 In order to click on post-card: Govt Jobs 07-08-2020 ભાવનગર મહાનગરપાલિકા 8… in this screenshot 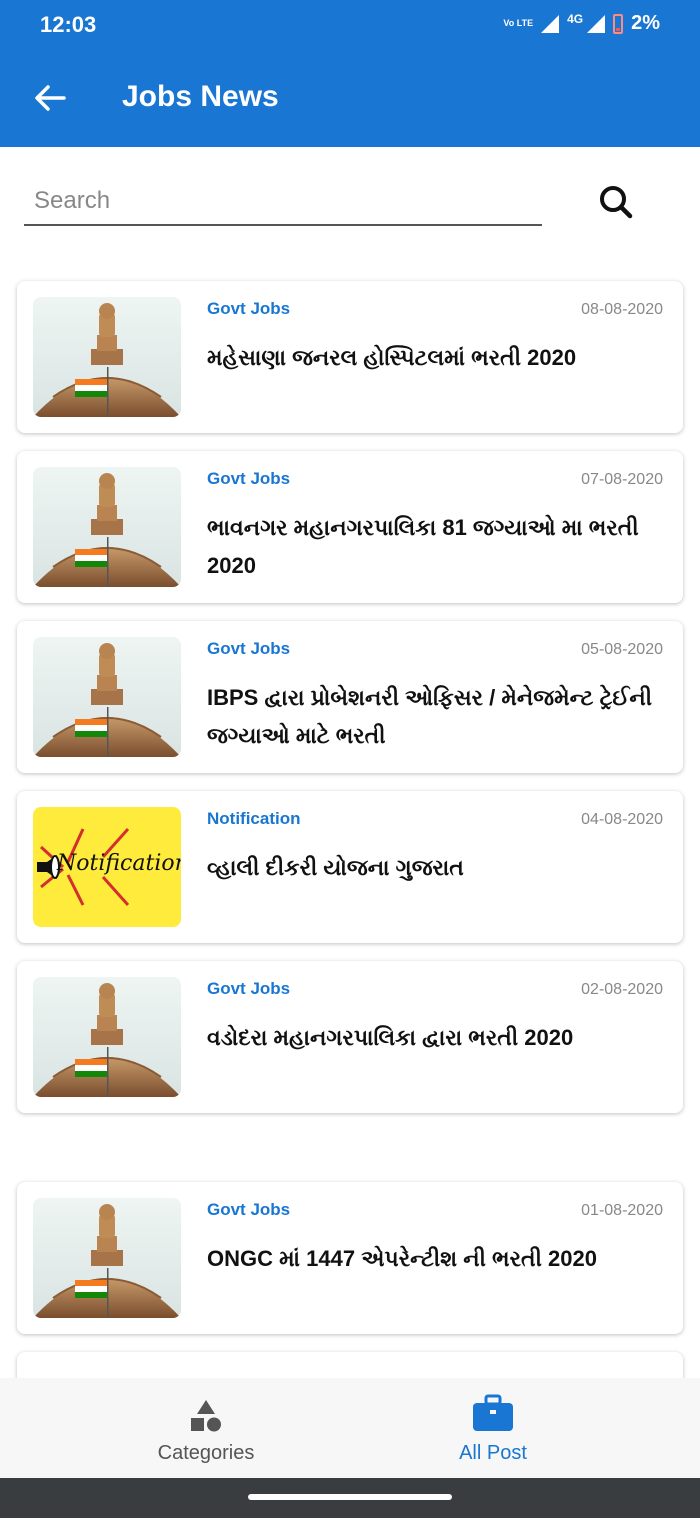, I will do `click(350, 527)`.